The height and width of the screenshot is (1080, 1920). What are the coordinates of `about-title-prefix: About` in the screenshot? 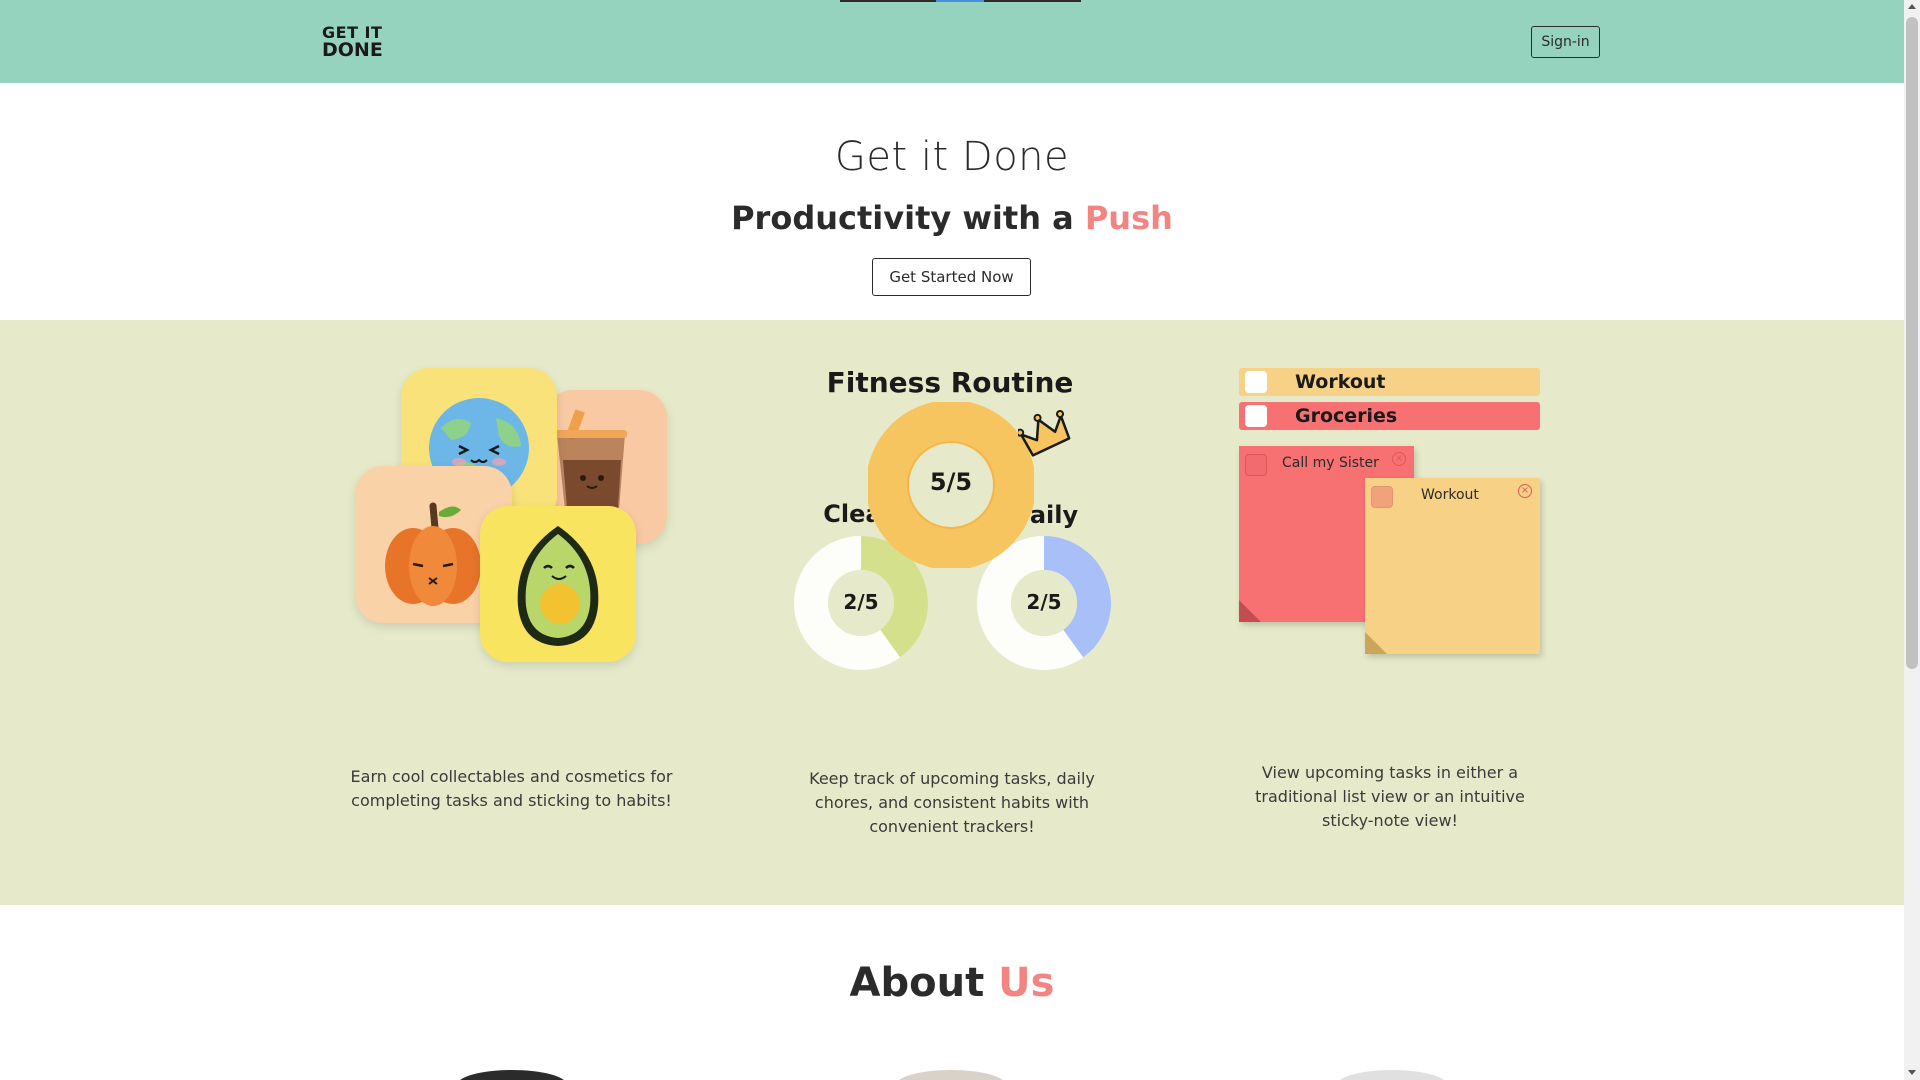 It's located at (924, 983).